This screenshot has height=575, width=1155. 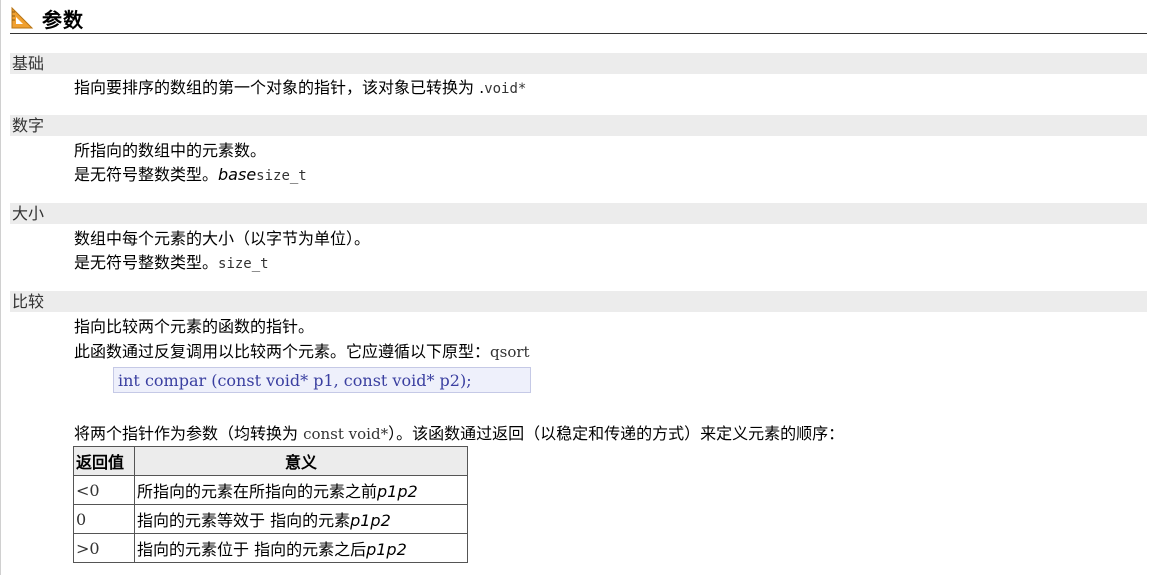 I want to click on table-row: 0 指向的元素等效于 指向的元素p1p2, so click(x=270, y=519).